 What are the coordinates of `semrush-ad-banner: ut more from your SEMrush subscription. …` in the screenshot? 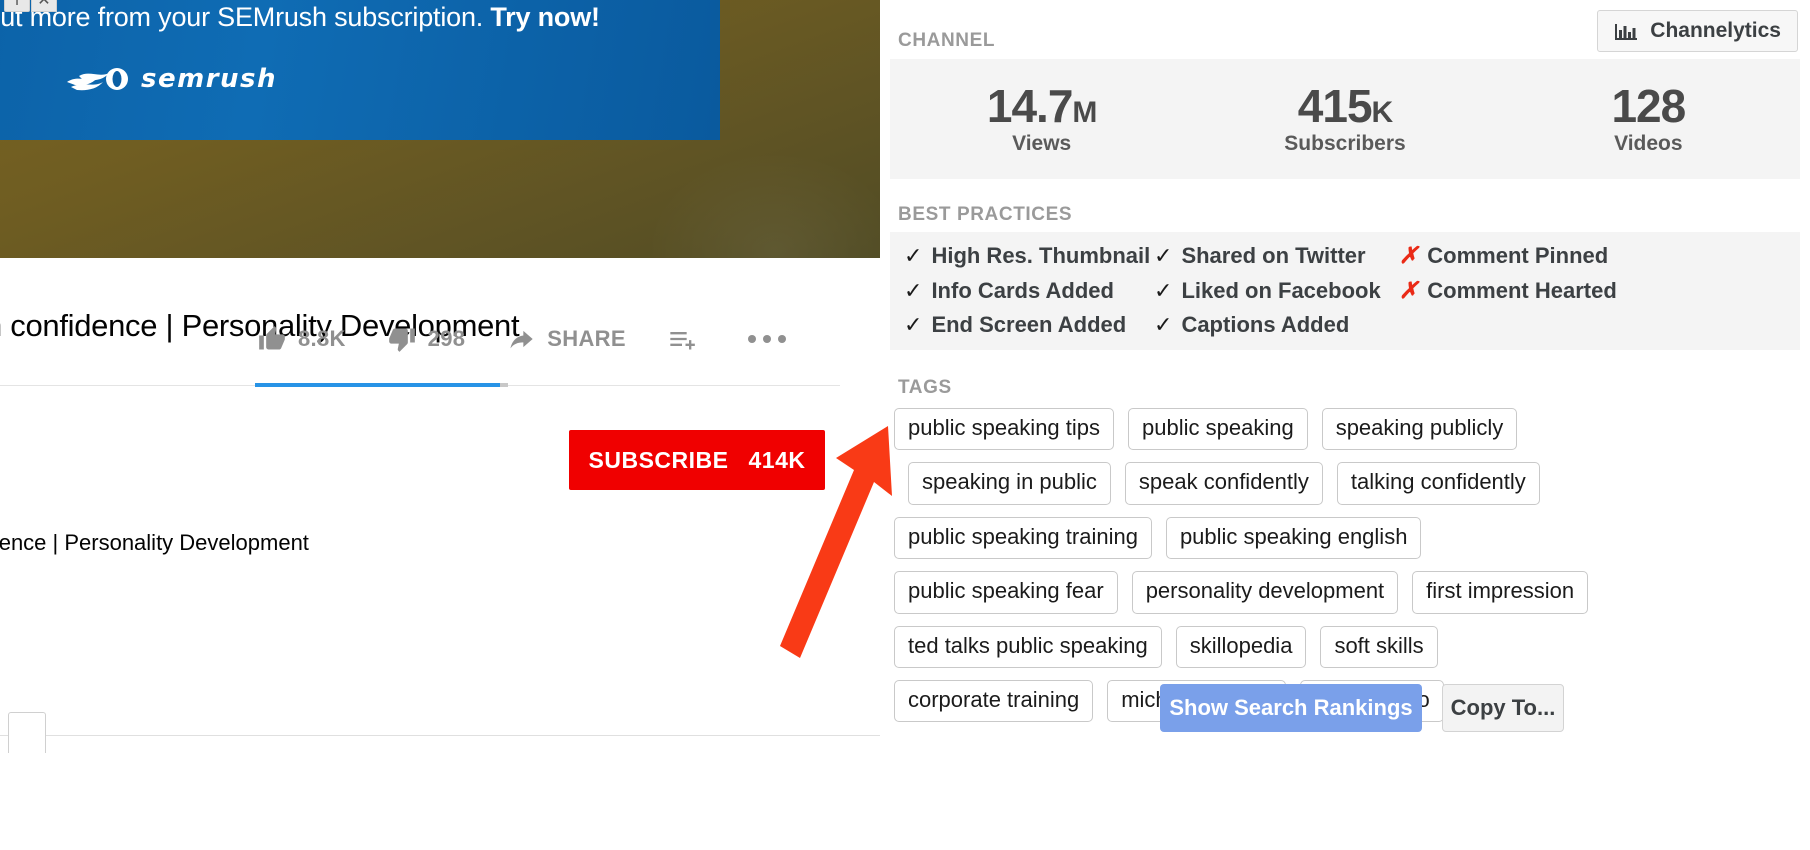 It's located at (360, 70).